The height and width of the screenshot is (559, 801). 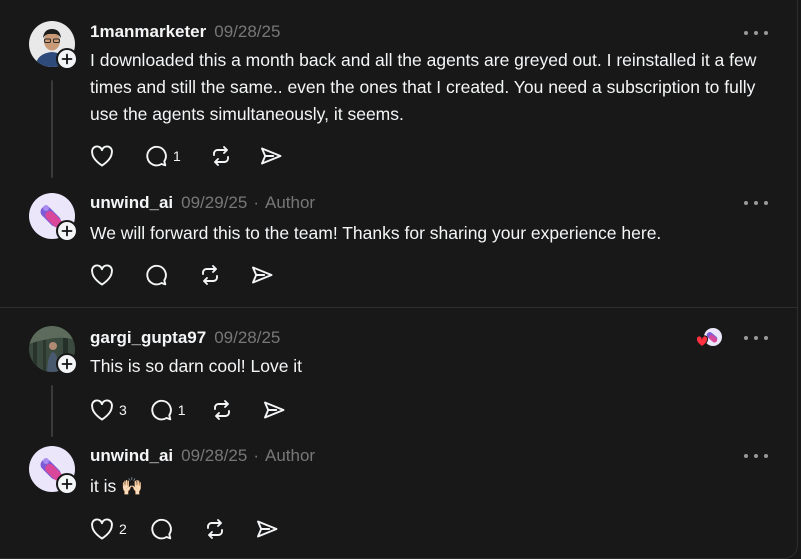 What do you see at coordinates (116, 486) in the screenshot?
I see `comment-text: it is 🙌🏻` at bounding box center [116, 486].